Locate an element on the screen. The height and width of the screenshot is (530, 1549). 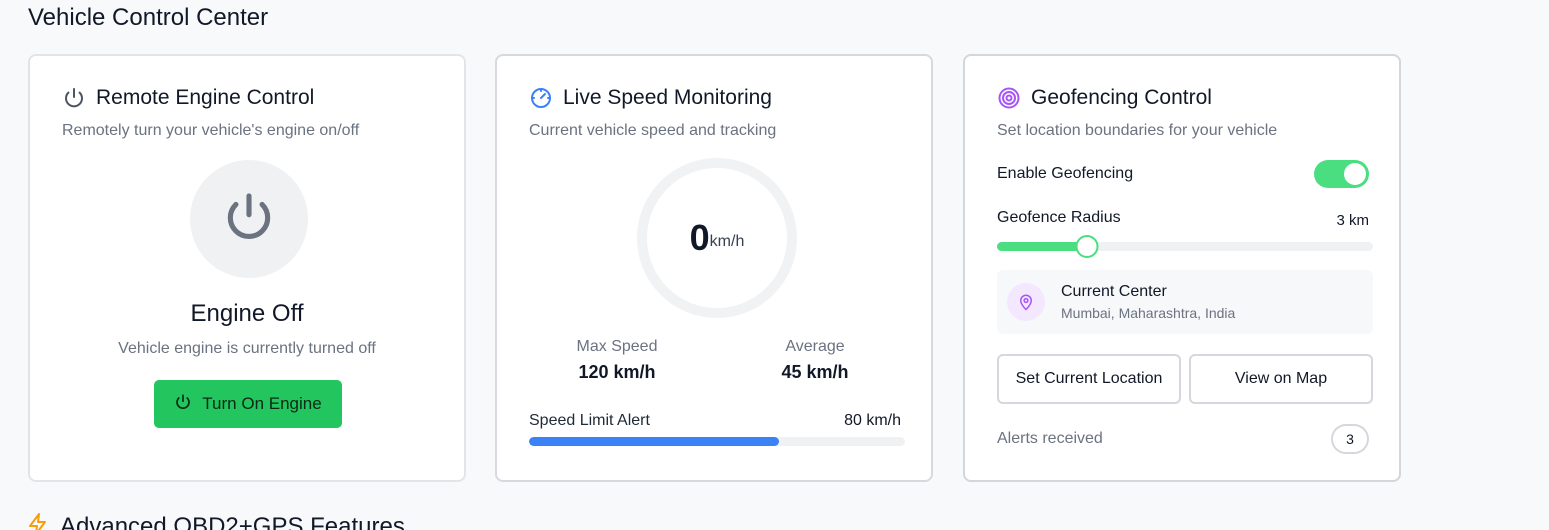
current-speed-value: 0 is located at coordinates (699, 237).